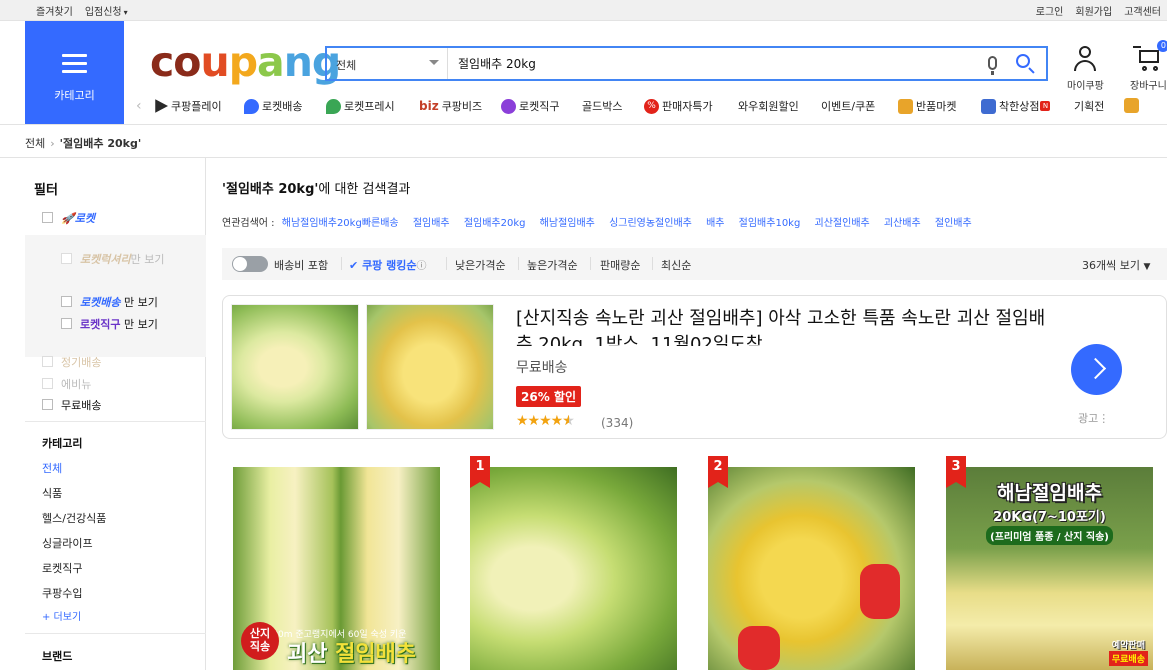  Describe the element at coordinates (1016, 106) in the screenshot. I see `nav-good-store: 착한상점 N` at that location.